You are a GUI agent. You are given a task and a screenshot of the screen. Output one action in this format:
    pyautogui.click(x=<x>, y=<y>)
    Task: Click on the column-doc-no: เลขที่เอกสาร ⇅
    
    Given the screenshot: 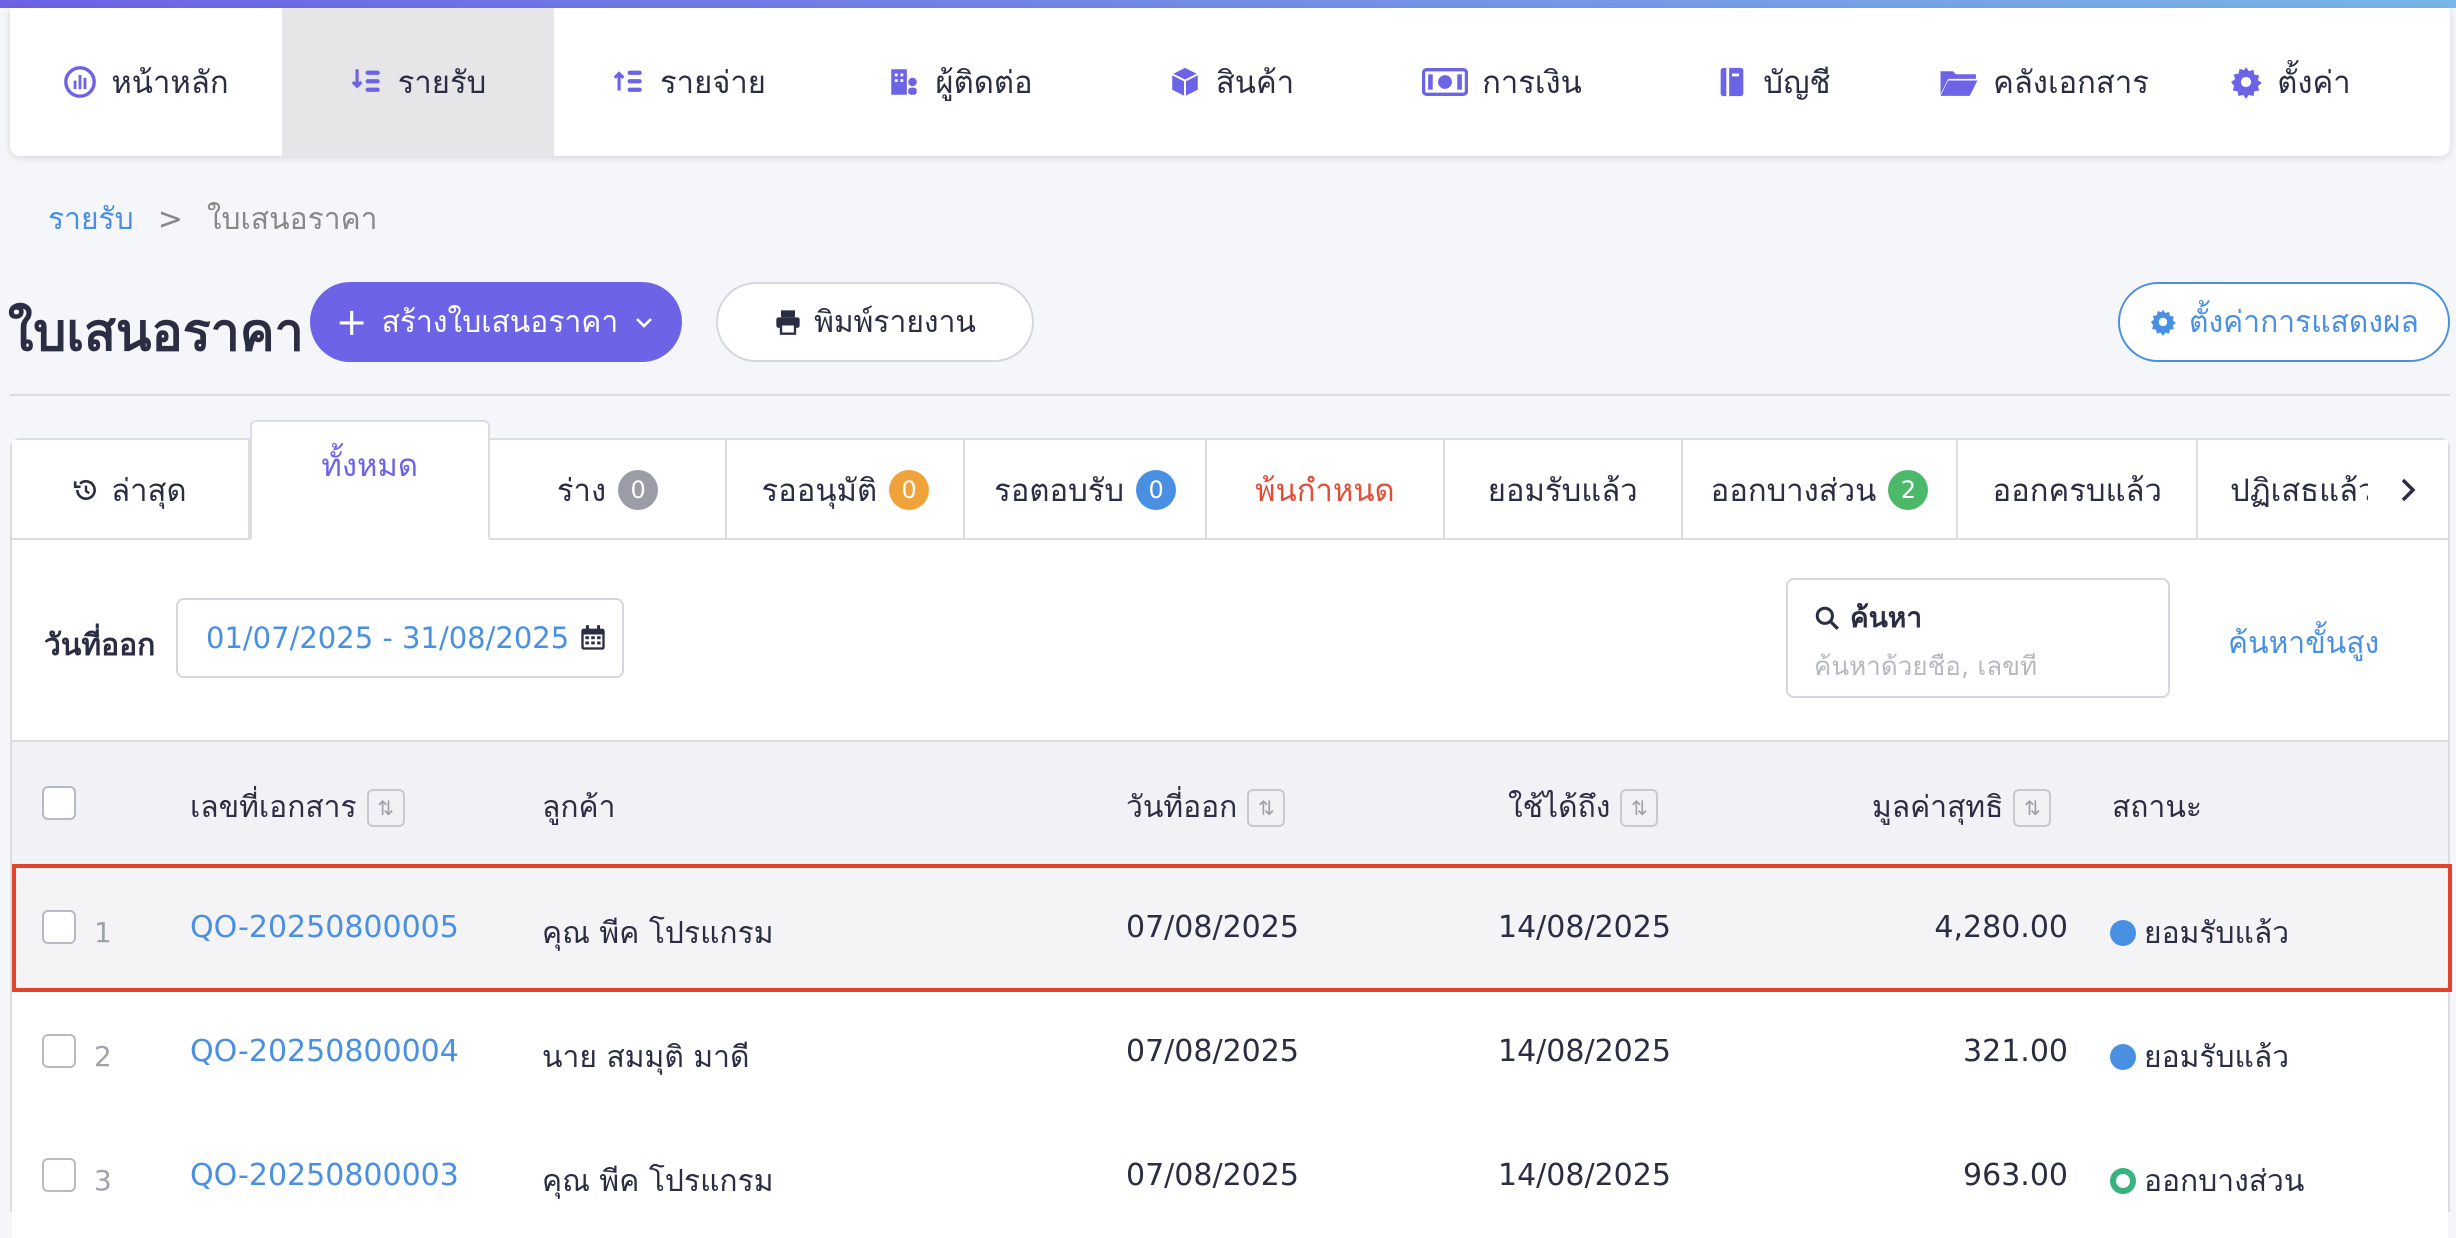 What is the action you would take?
    pyautogui.click(x=297, y=807)
    